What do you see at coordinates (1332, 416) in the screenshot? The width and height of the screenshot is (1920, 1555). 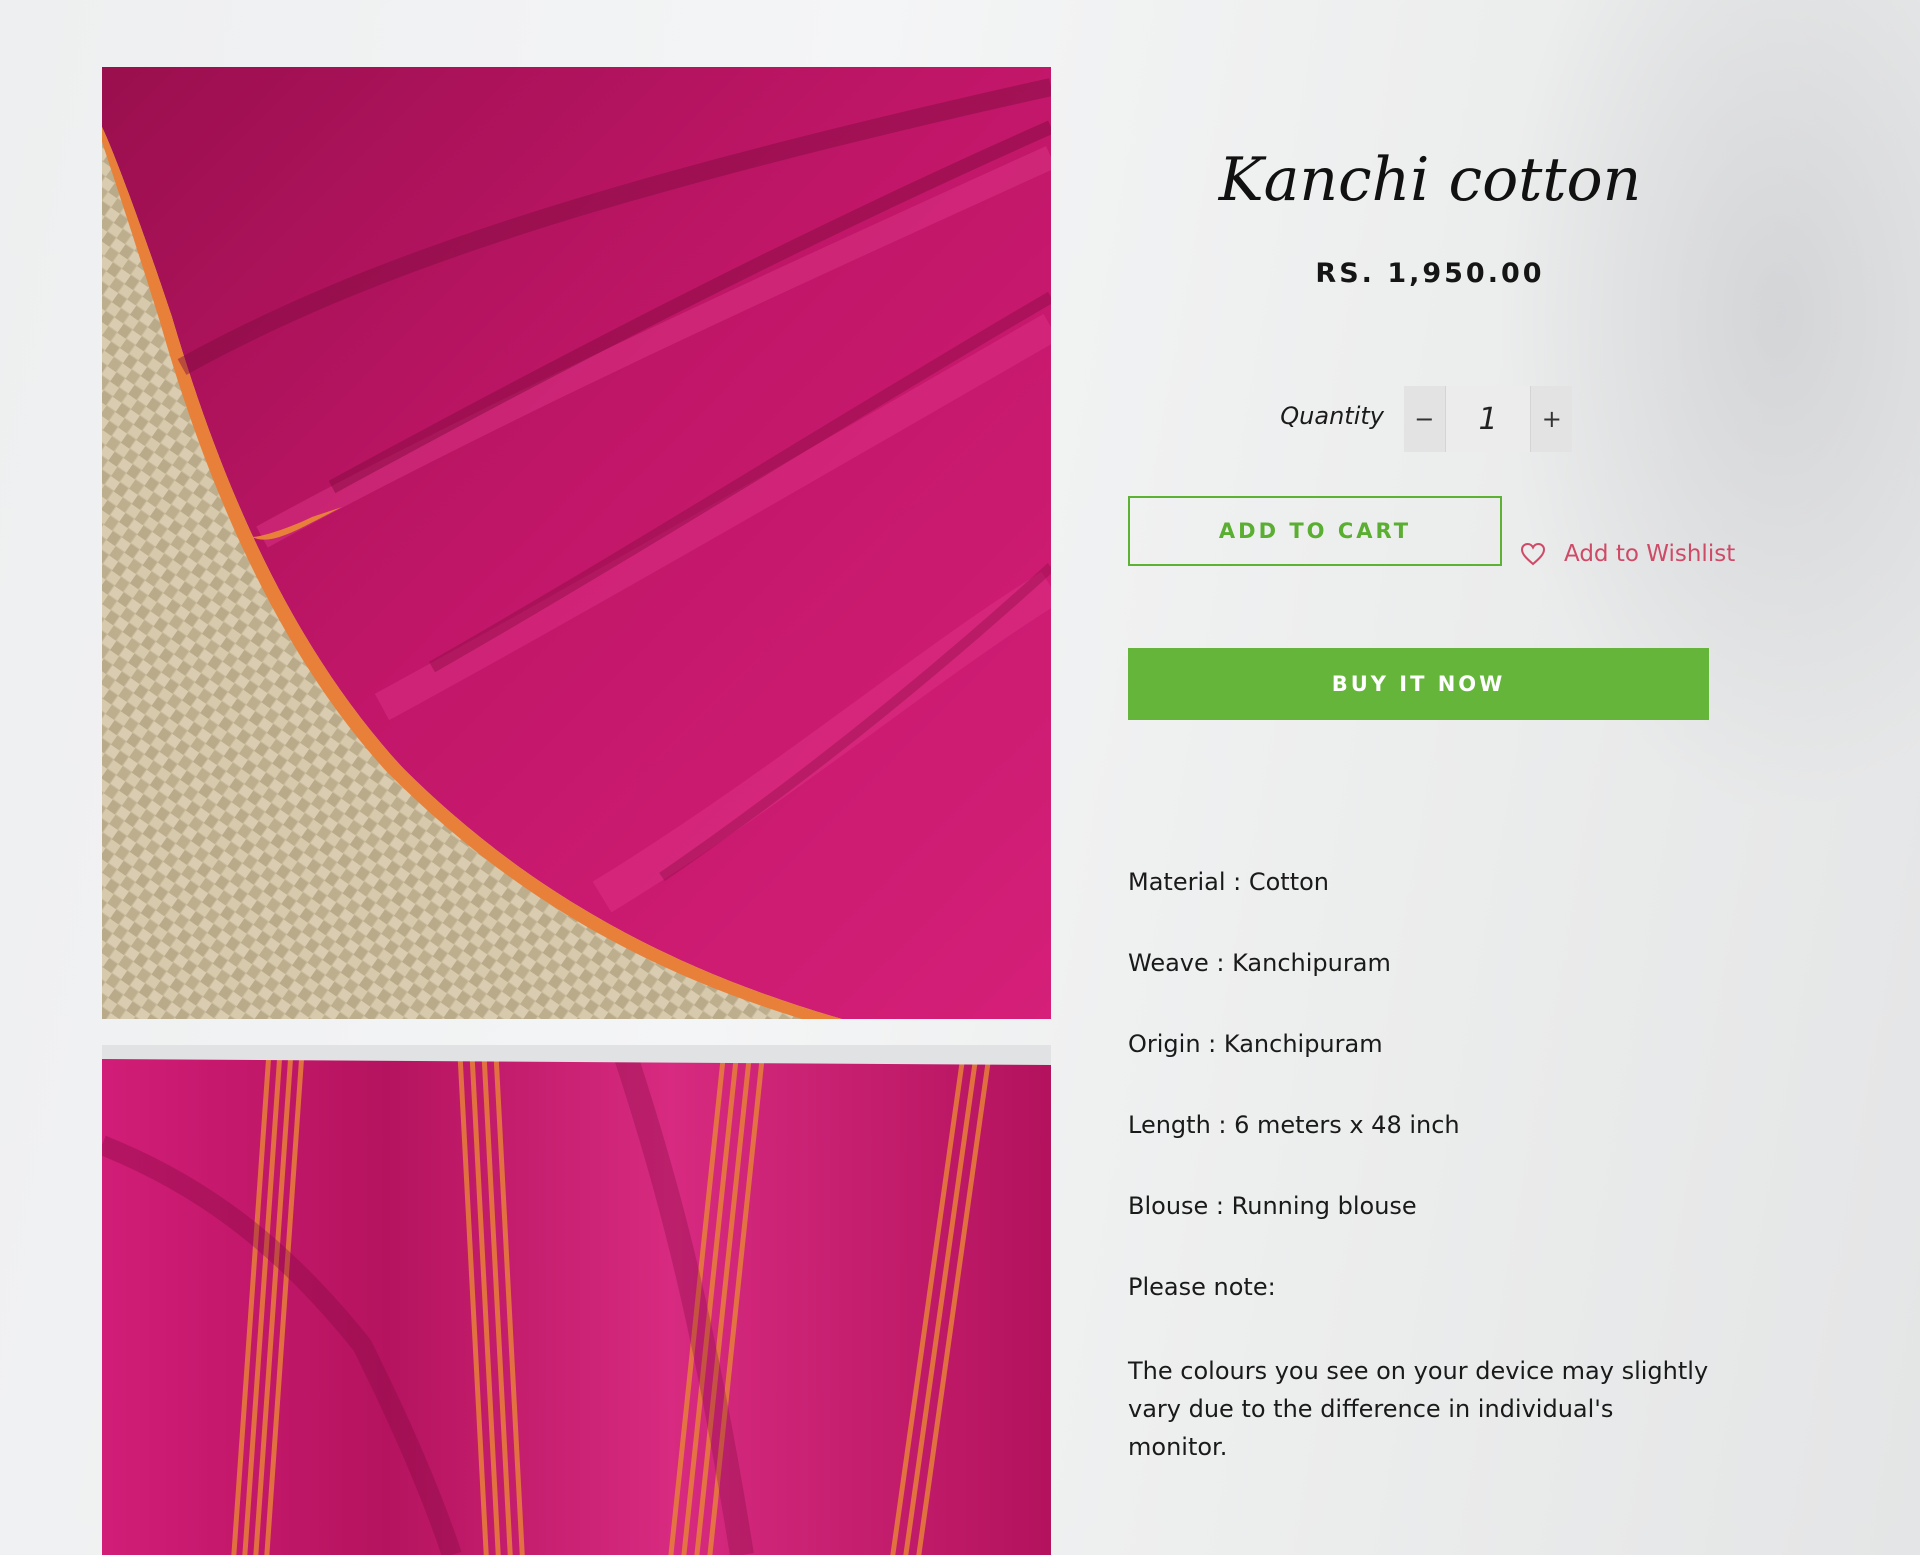 I see `quantity-label: Quantity` at bounding box center [1332, 416].